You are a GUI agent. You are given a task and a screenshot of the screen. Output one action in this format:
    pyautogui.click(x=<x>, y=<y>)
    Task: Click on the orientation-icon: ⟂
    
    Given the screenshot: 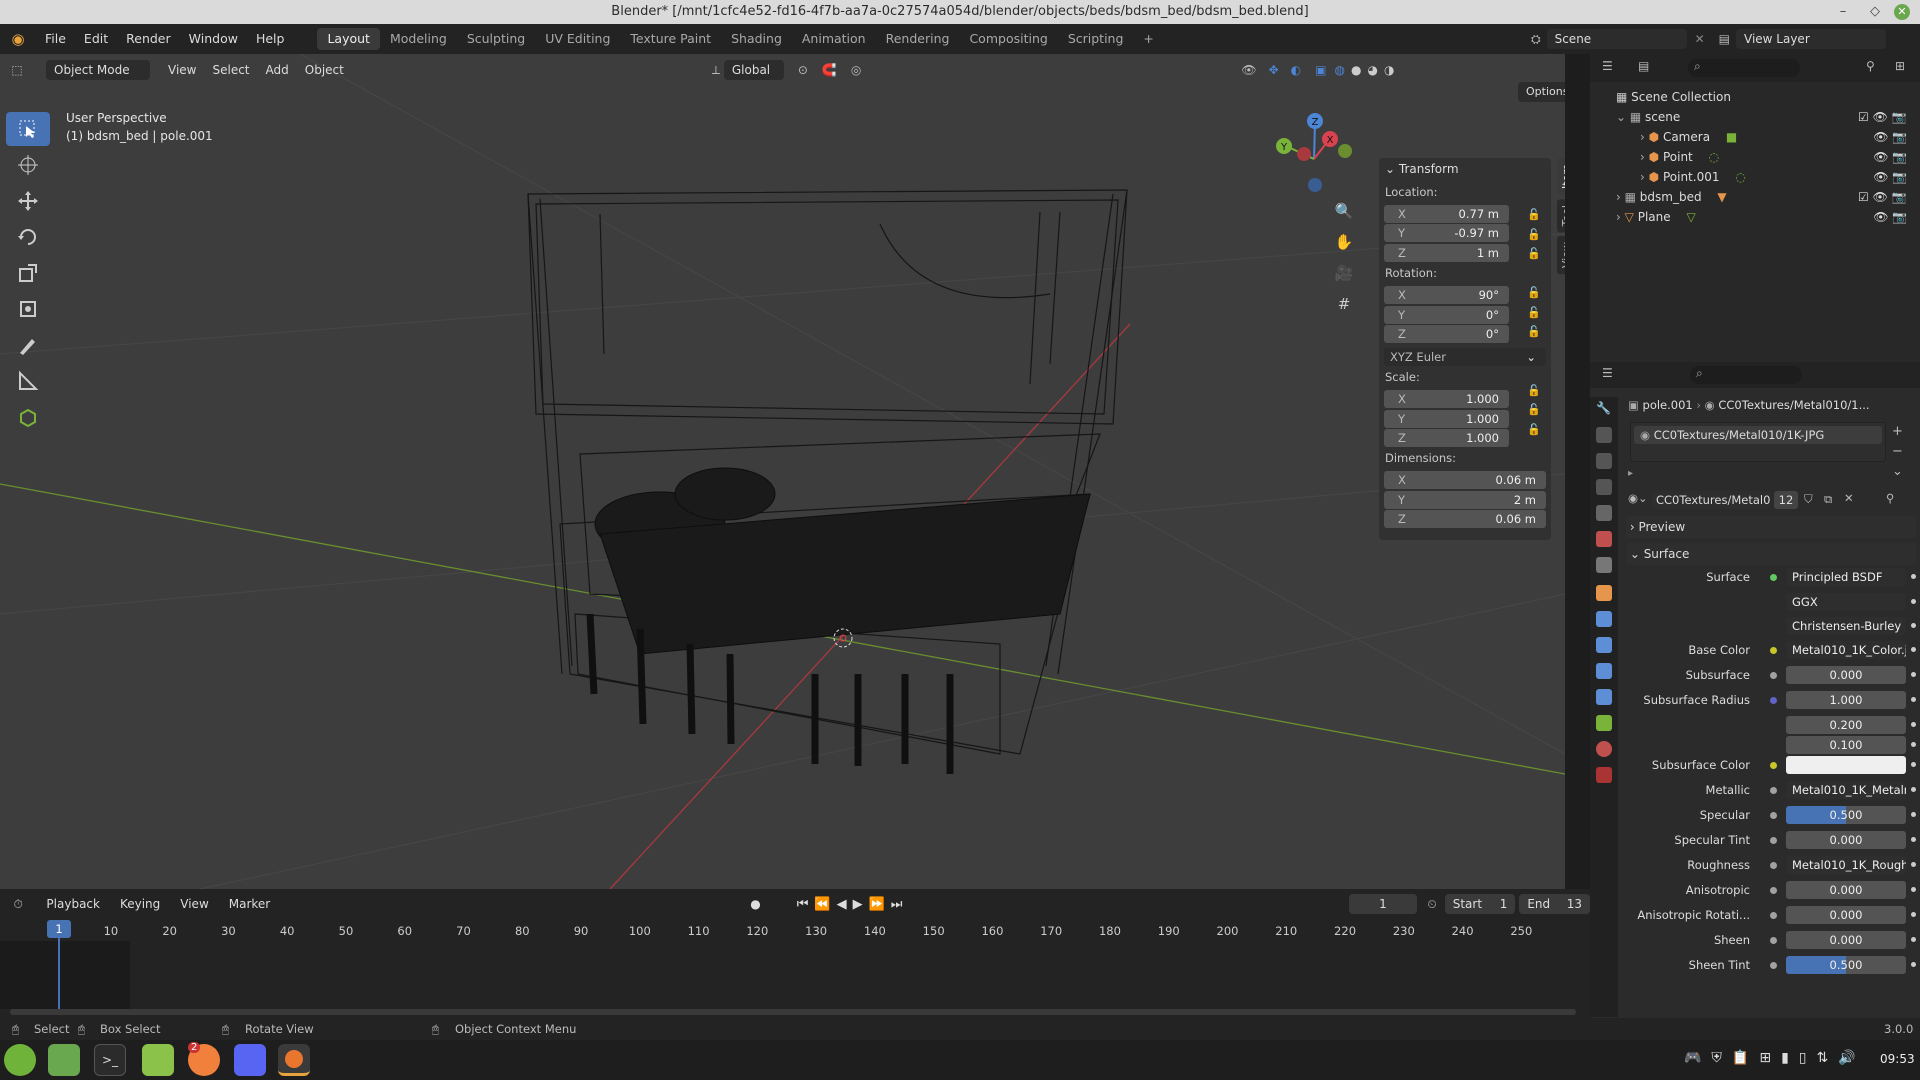 What is the action you would take?
    pyautogui.click(x=716, y=70)
    